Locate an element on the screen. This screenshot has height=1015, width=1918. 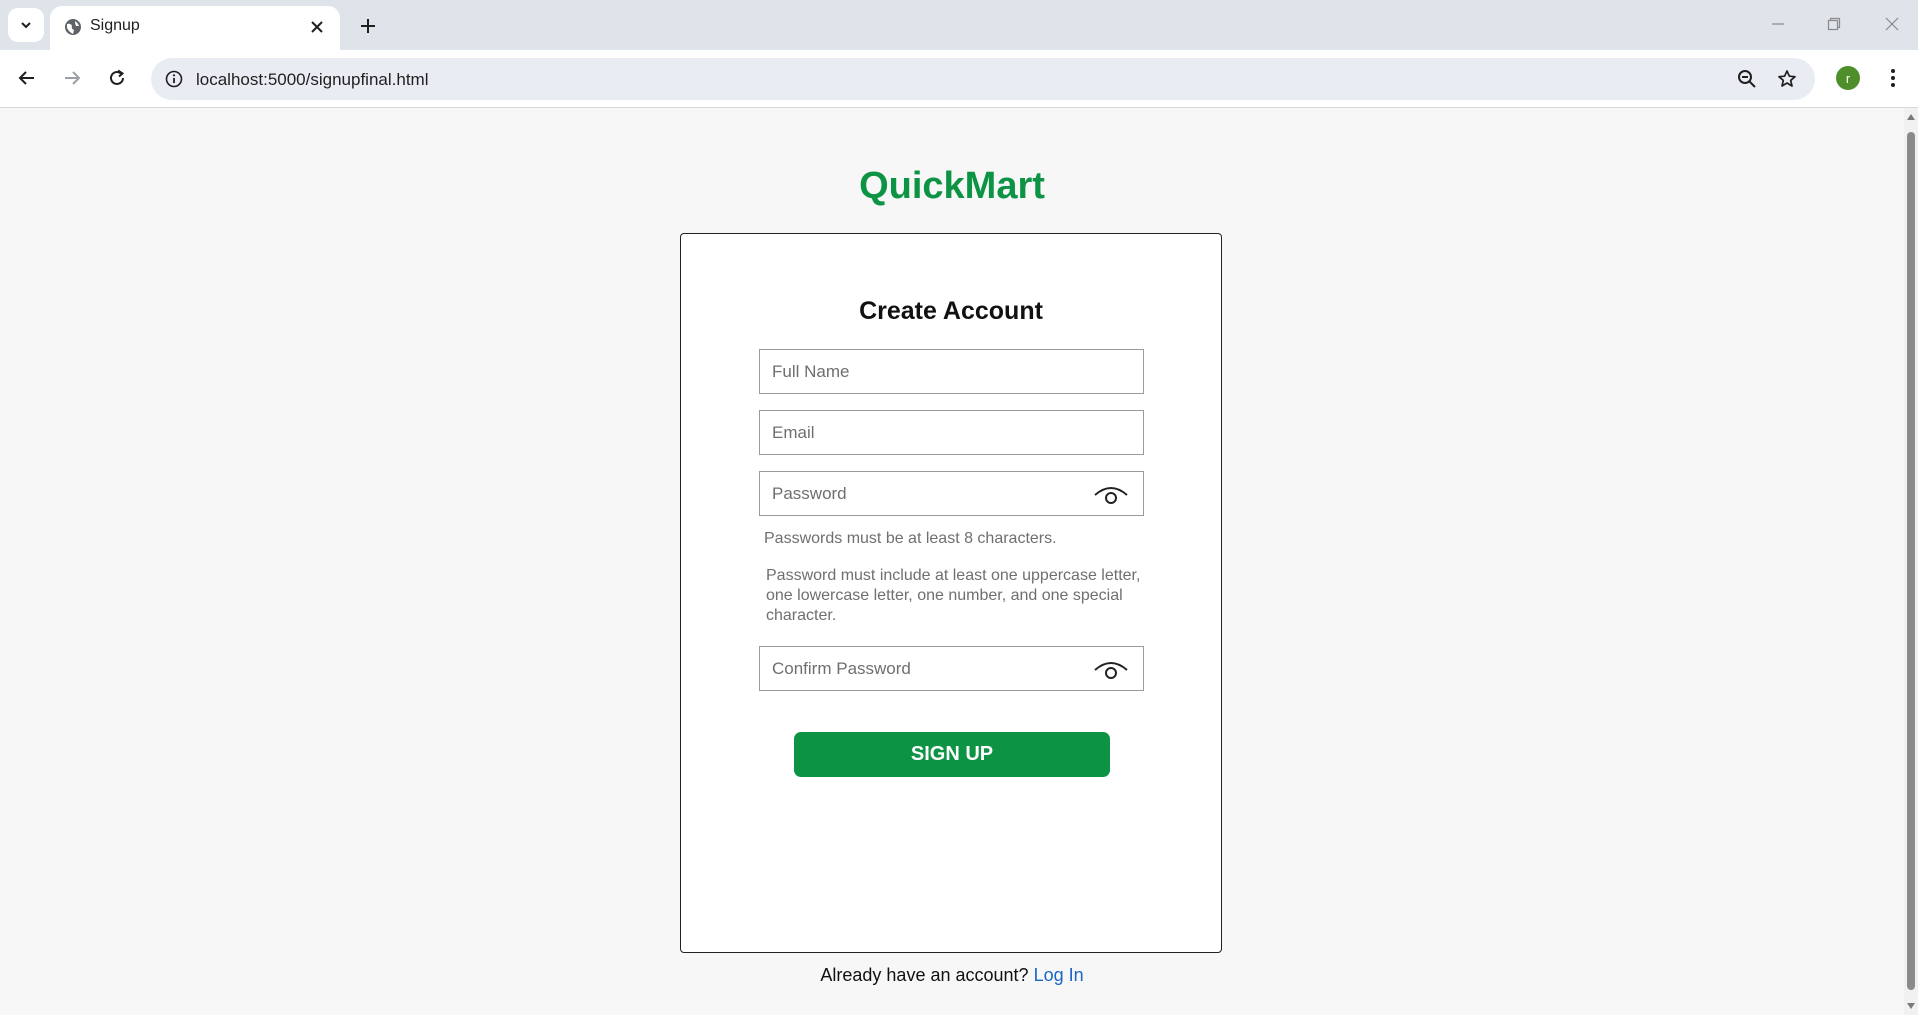
full-name-input is located at coordinates (951, 371).